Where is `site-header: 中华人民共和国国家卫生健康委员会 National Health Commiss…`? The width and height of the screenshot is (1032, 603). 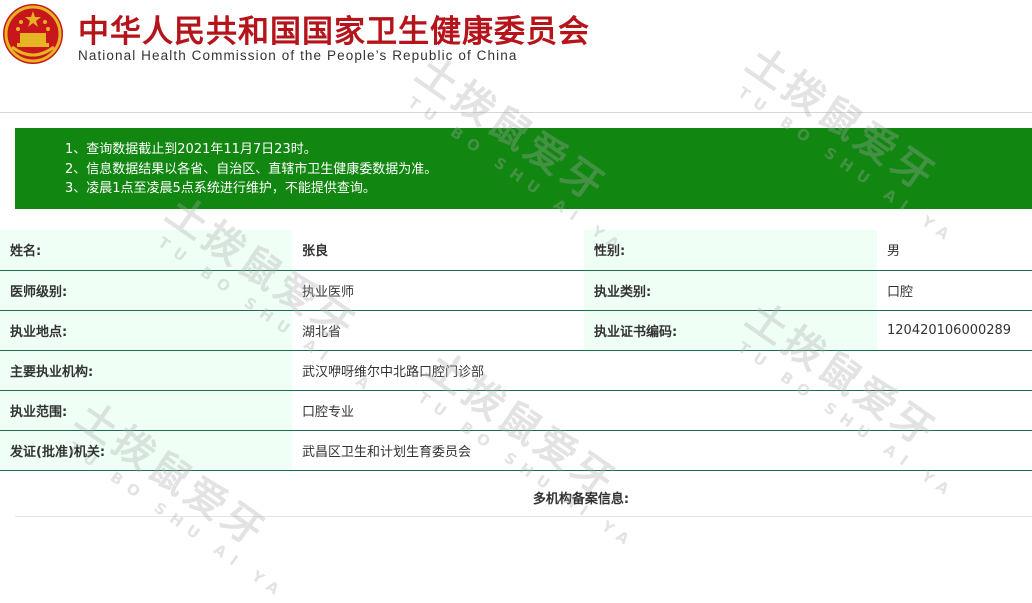
site-header: 中华人民共和国国家卫生健康委员会 National Health Commiss… is located at coordinates (341, 35).